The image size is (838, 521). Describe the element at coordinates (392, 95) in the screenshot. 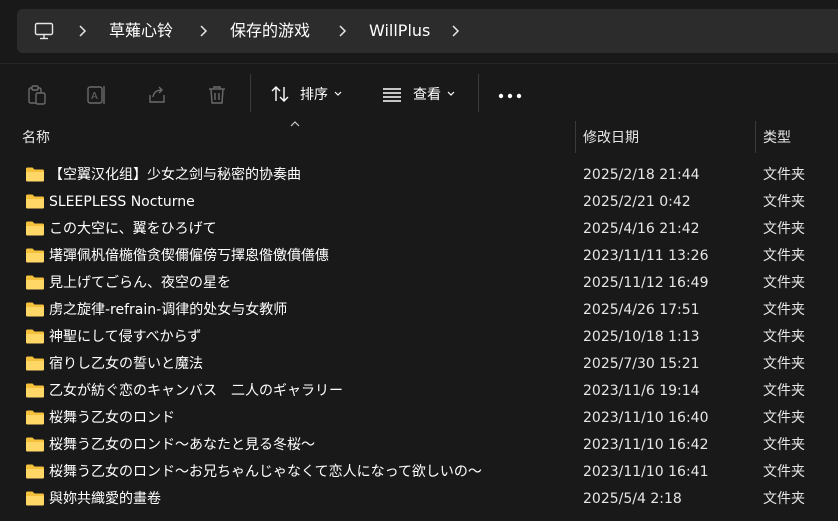

I see `view-icon` at that location.